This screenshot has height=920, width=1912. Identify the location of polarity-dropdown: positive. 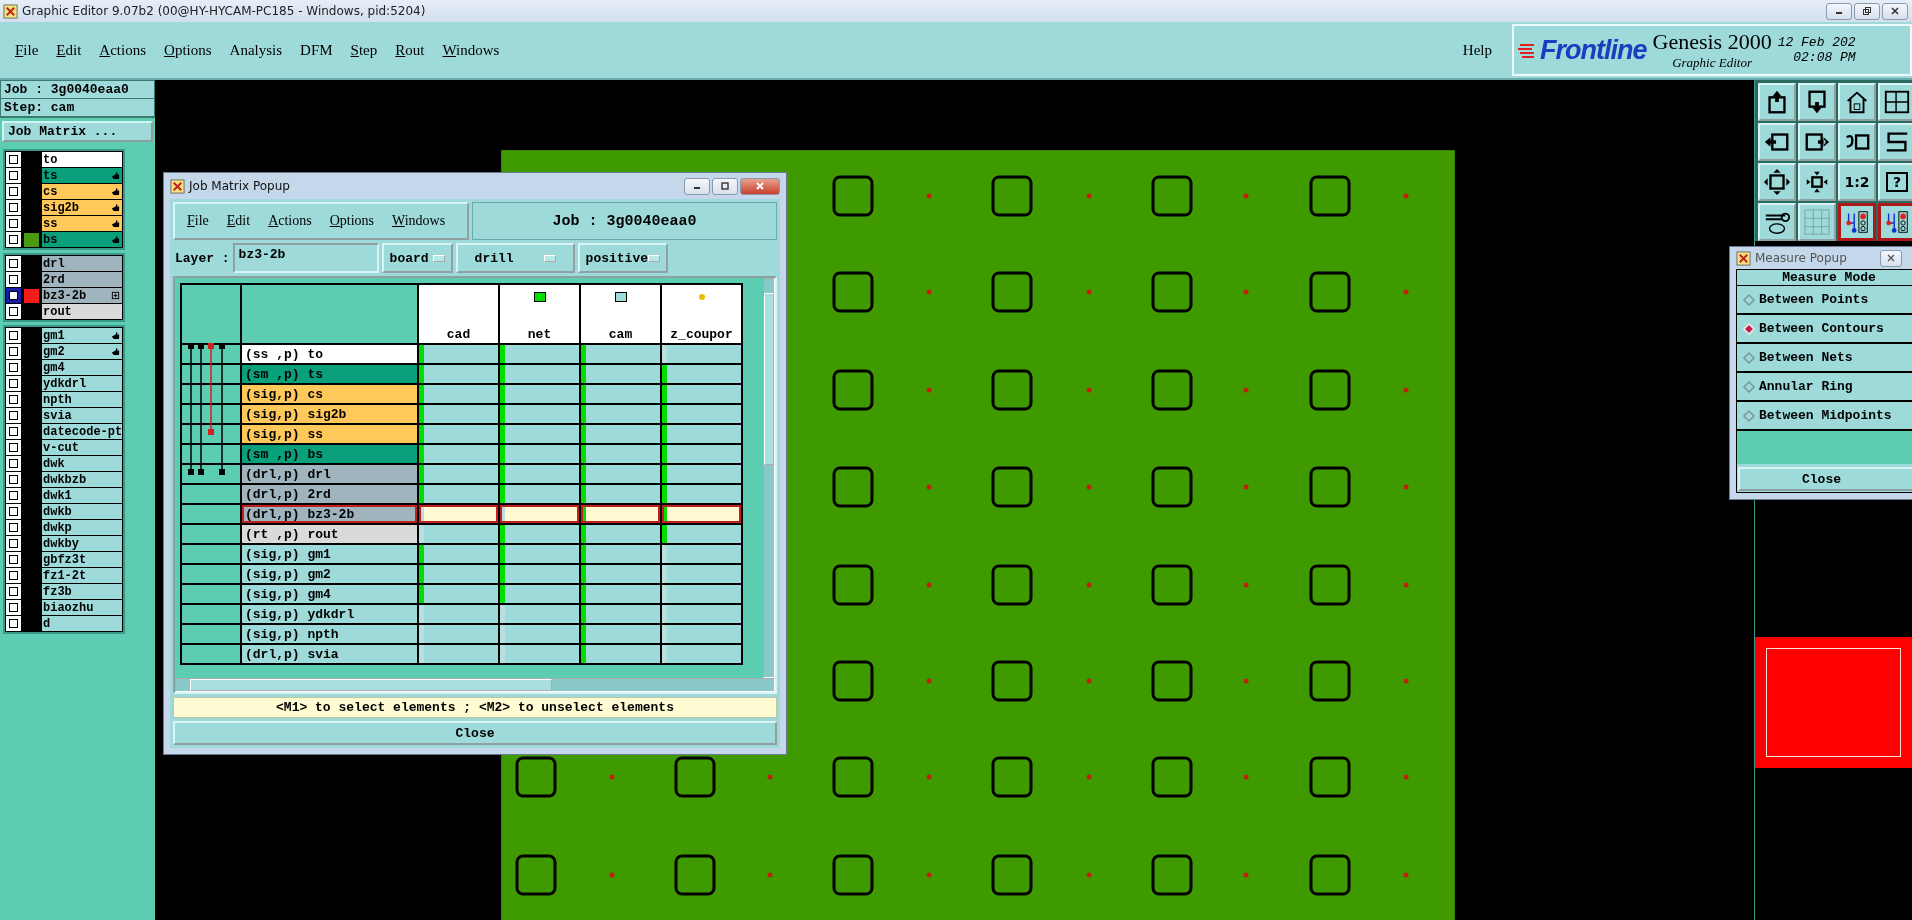
(622, 258).